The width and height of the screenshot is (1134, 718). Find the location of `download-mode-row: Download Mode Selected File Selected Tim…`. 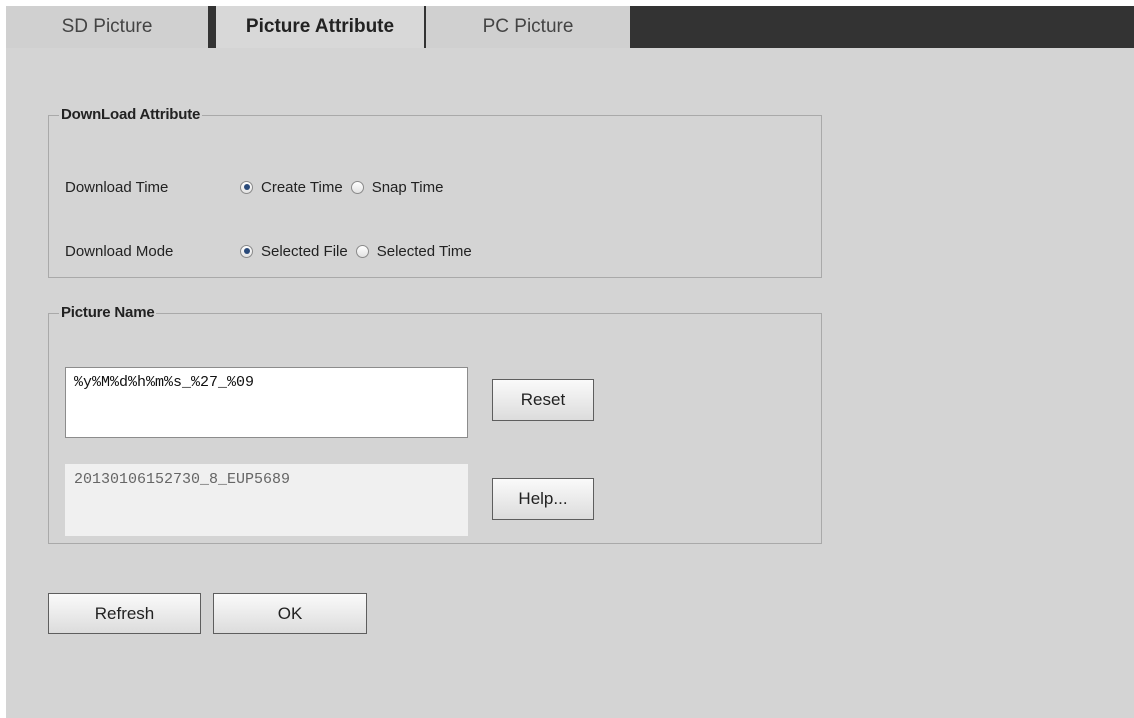

download-mode-row: Download Mode Selected File Selected Tim… is located at coordinates (272, 251).